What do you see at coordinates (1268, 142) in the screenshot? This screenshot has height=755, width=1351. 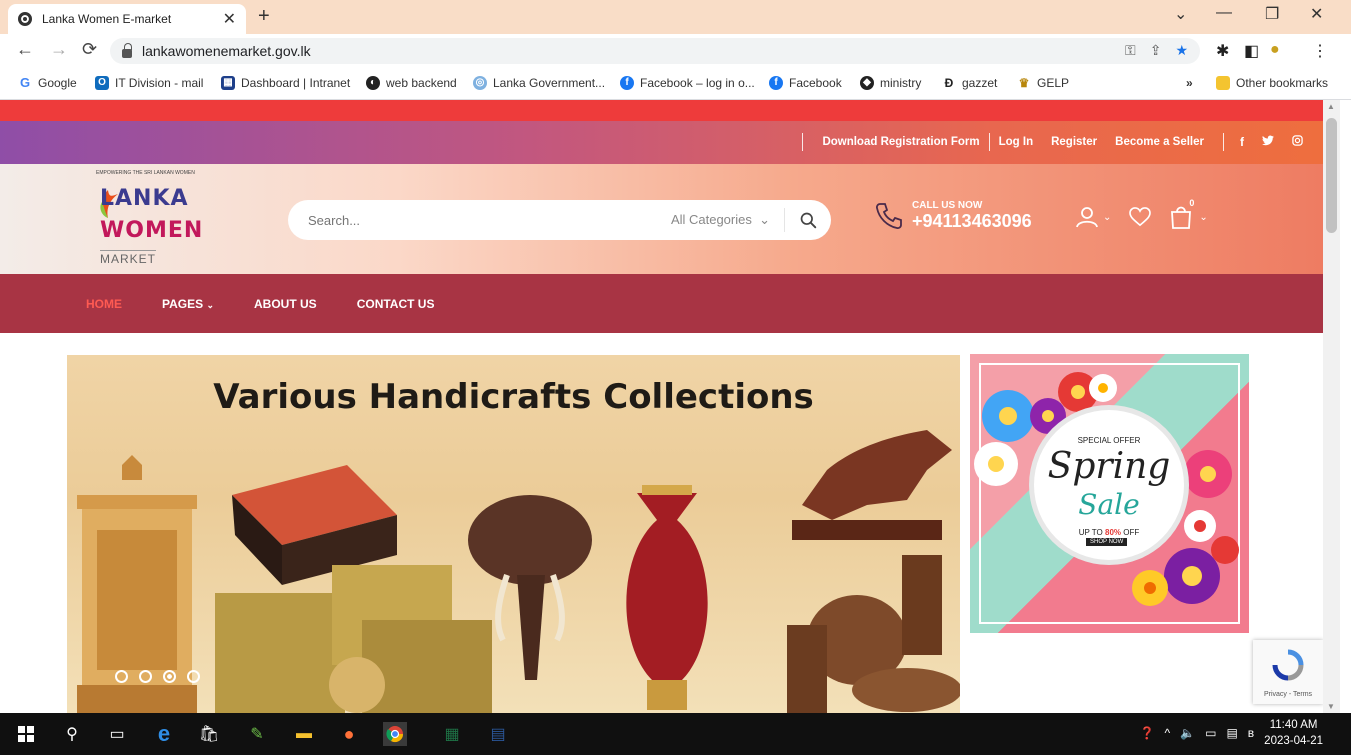 I see `twitter-icon` at bounding box center [1268, 142].